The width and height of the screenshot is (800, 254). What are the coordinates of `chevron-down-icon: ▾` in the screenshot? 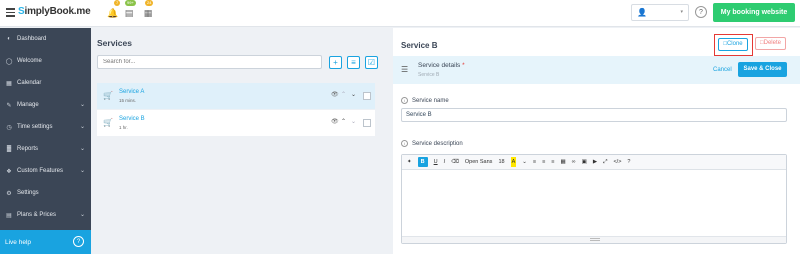 It's located at (681, 12).